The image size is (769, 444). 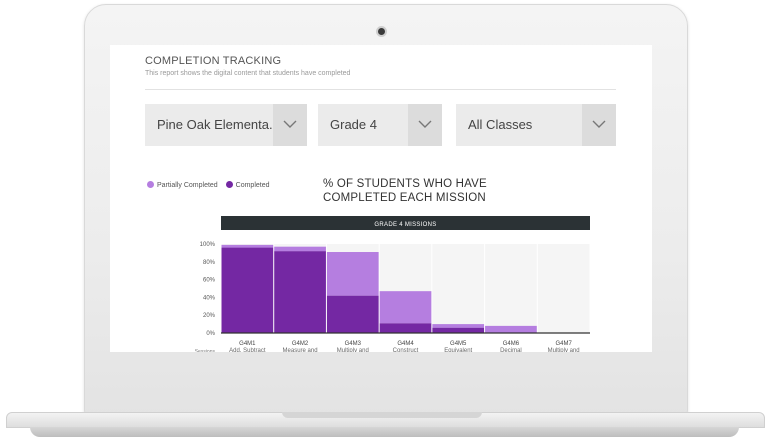 What do you see at coordinates (405, 344) in the screenshot?
I see `x-tick-label: G4M4` at bounding box center [405, 344].